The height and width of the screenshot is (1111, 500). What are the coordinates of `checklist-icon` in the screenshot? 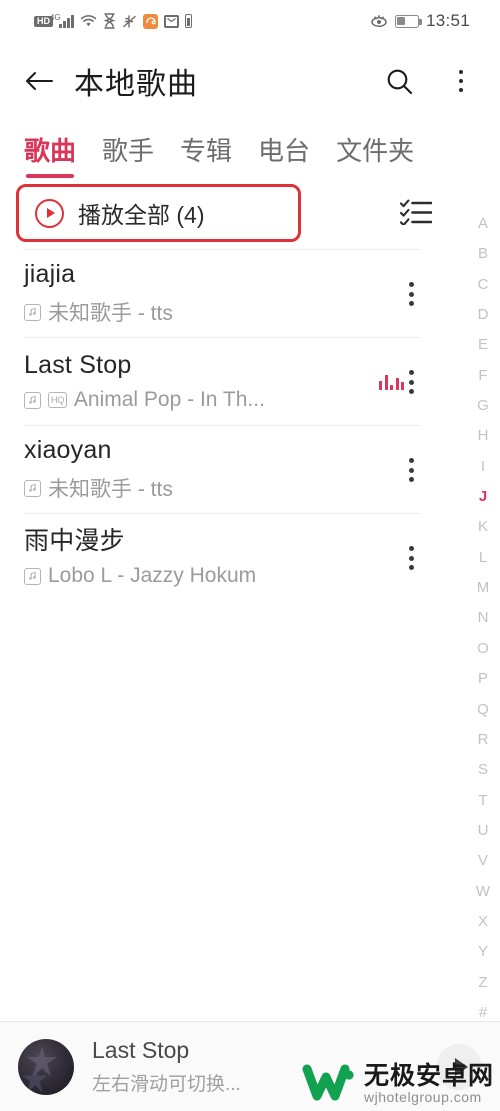 It's located at (416, 213).